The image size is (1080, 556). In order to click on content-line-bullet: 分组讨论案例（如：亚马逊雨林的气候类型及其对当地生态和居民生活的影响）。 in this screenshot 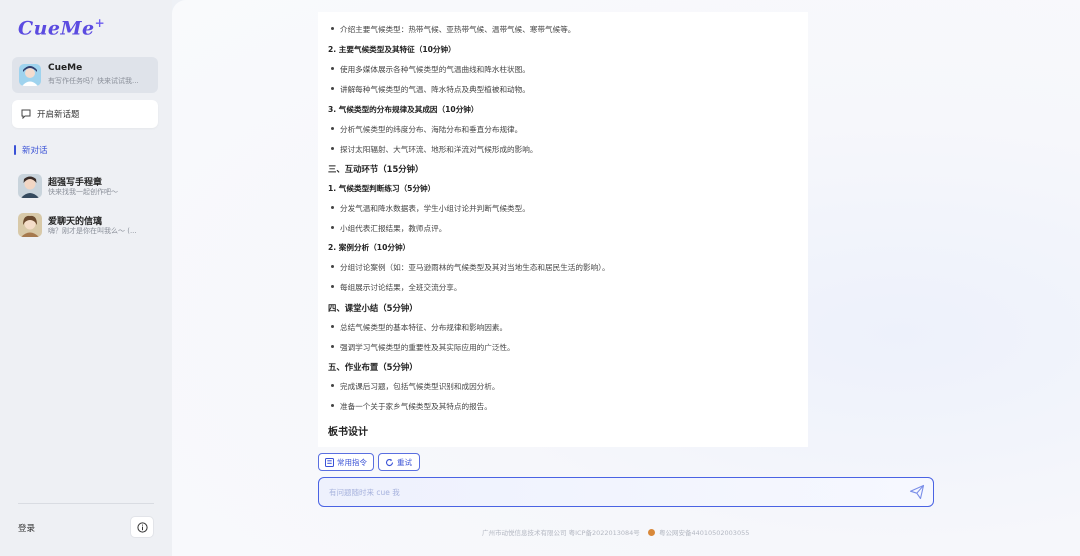, I will do `click(470, 267)`.